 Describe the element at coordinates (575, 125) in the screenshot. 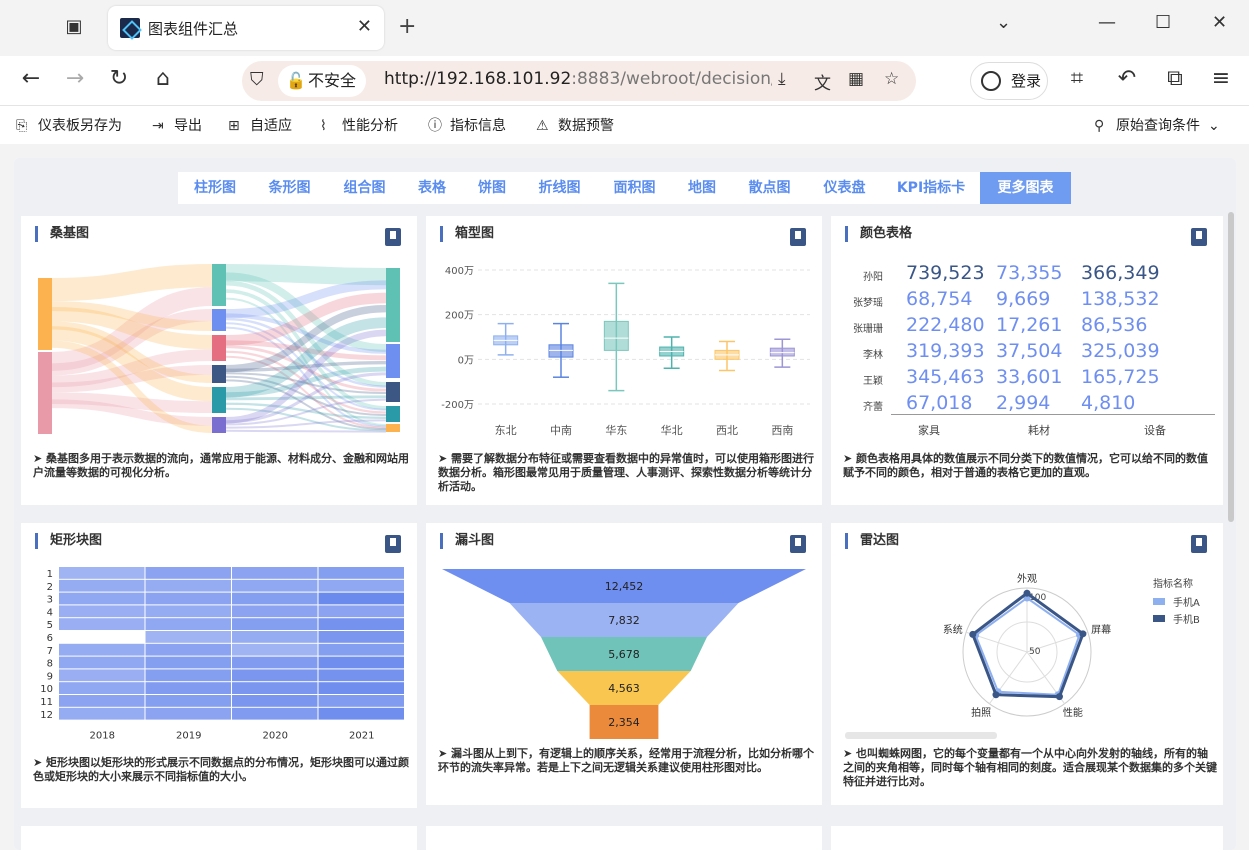

I see `alert-button: ⚠ 数据预警` at that location.